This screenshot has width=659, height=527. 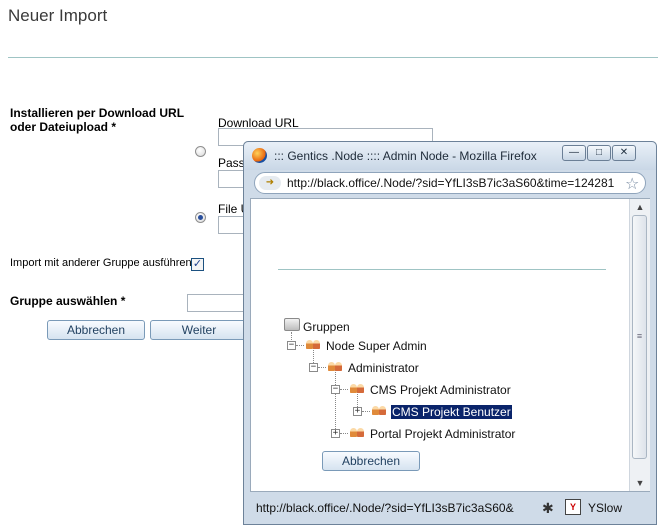 What do you see at coordinates (259, 155) in the screenshot?
I see `firefox-icon` at bounding box center [259, 155].